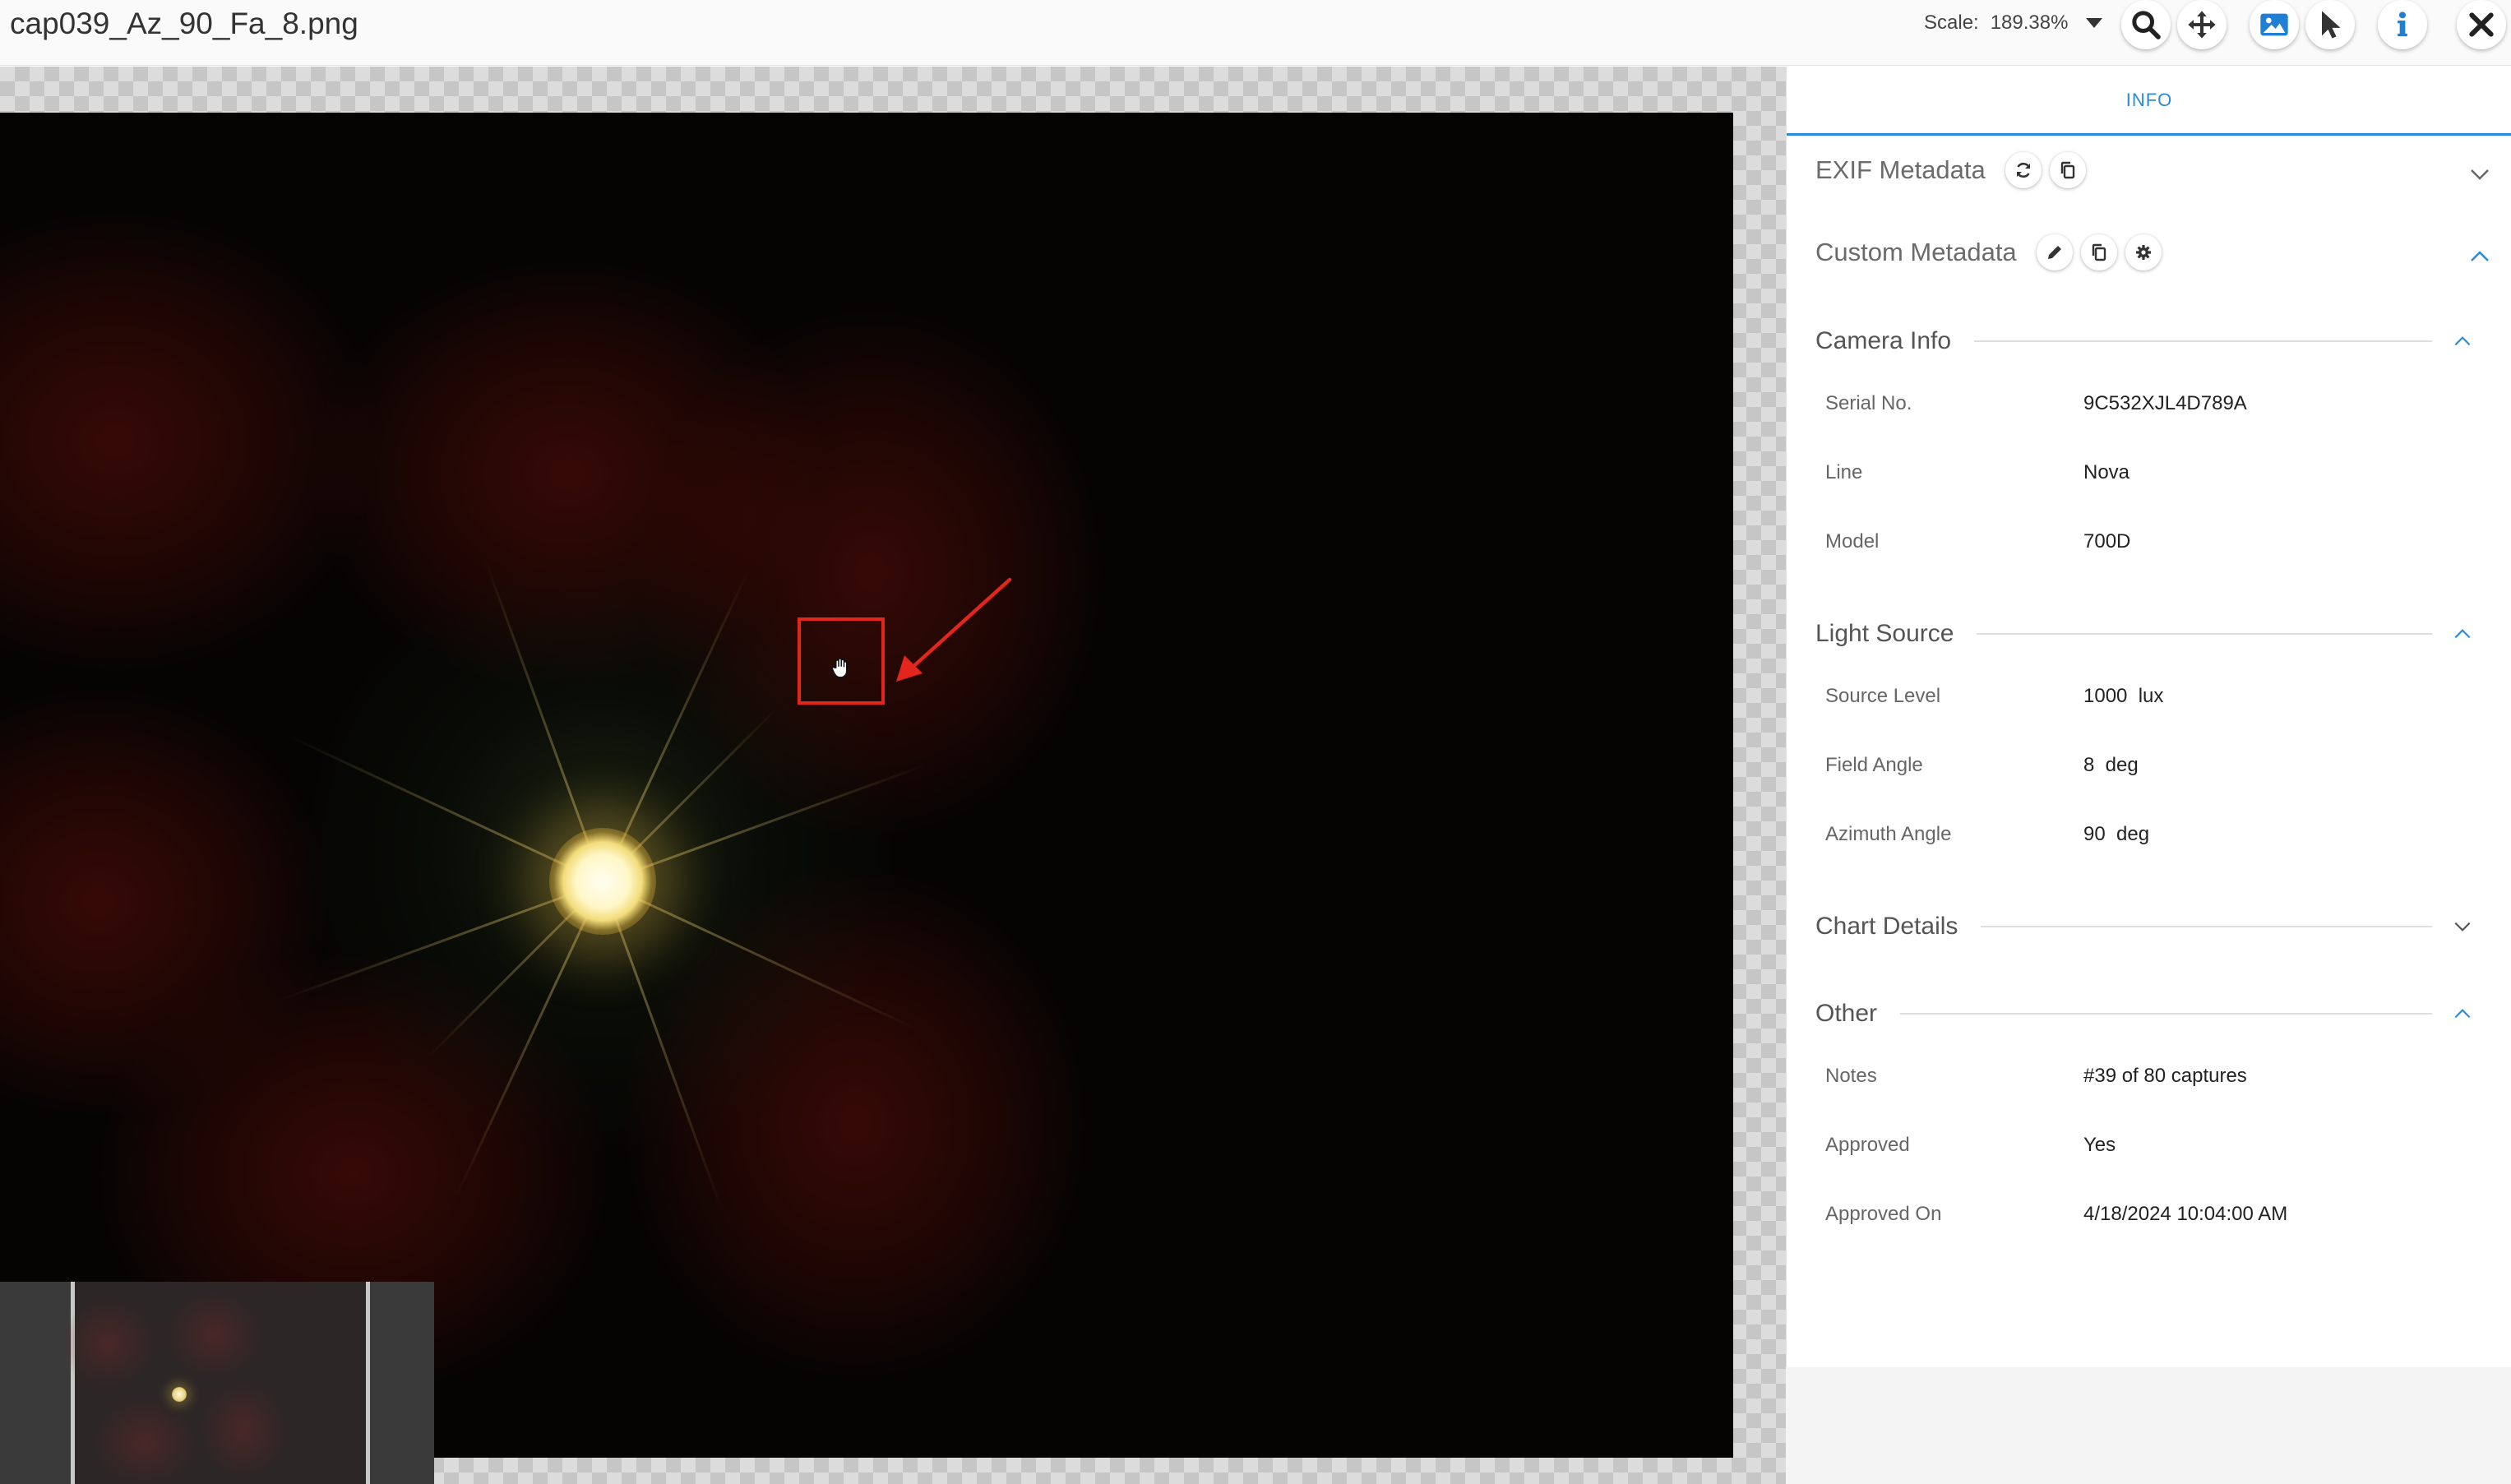  What do you see at coordinates (2165, 1076) in the screenshot?
I see `field-value: #39 of 80 captures` at bounding box center [2165, 1076].